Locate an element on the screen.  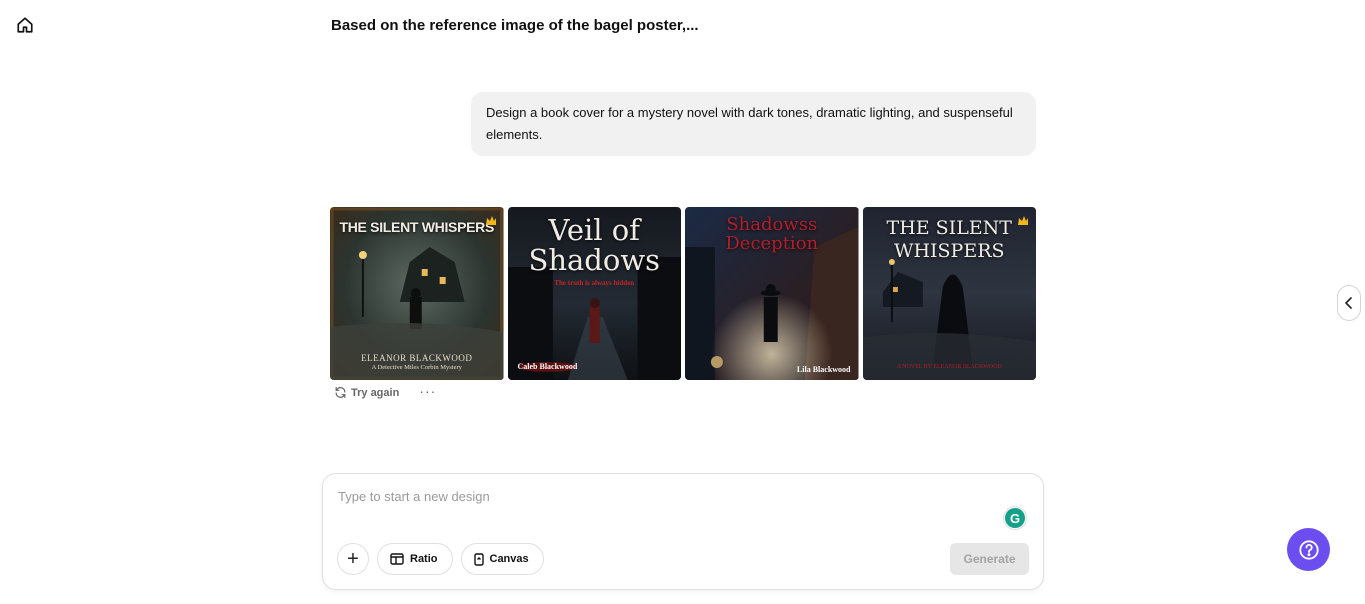
chevron-left-icon is located at coordinates (1348, 303).